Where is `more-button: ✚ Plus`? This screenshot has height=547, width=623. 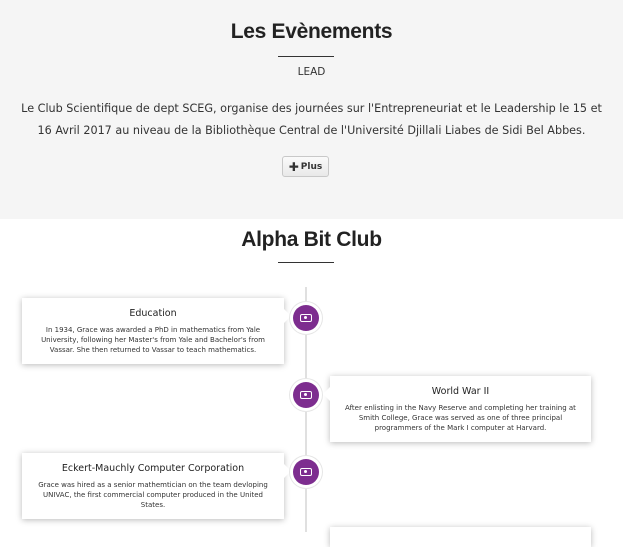 more-button: ✚ Plus is located at coordinates (305, 166).